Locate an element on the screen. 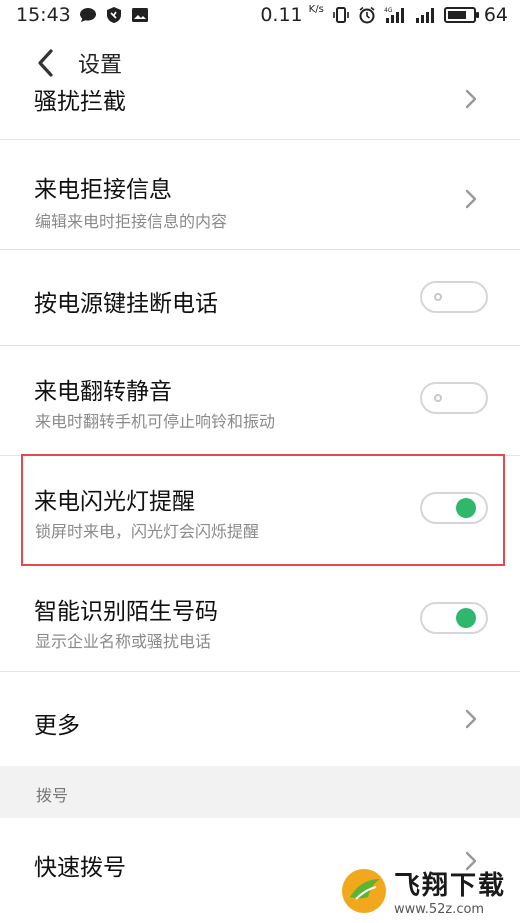  row-title: 骚扰拦截 is located at coordinates (80, 102).